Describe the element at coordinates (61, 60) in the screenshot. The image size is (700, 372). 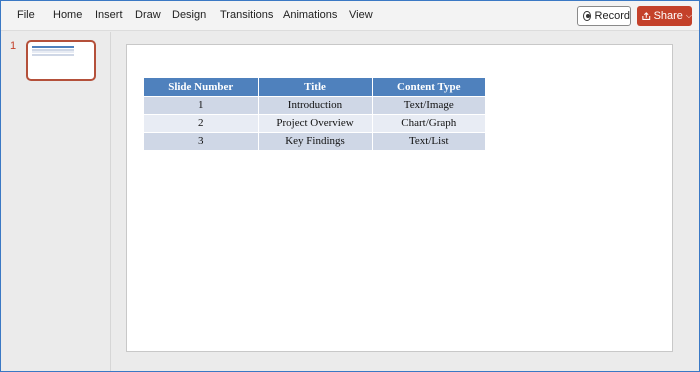
I see `slide-thumbnail` at that location.